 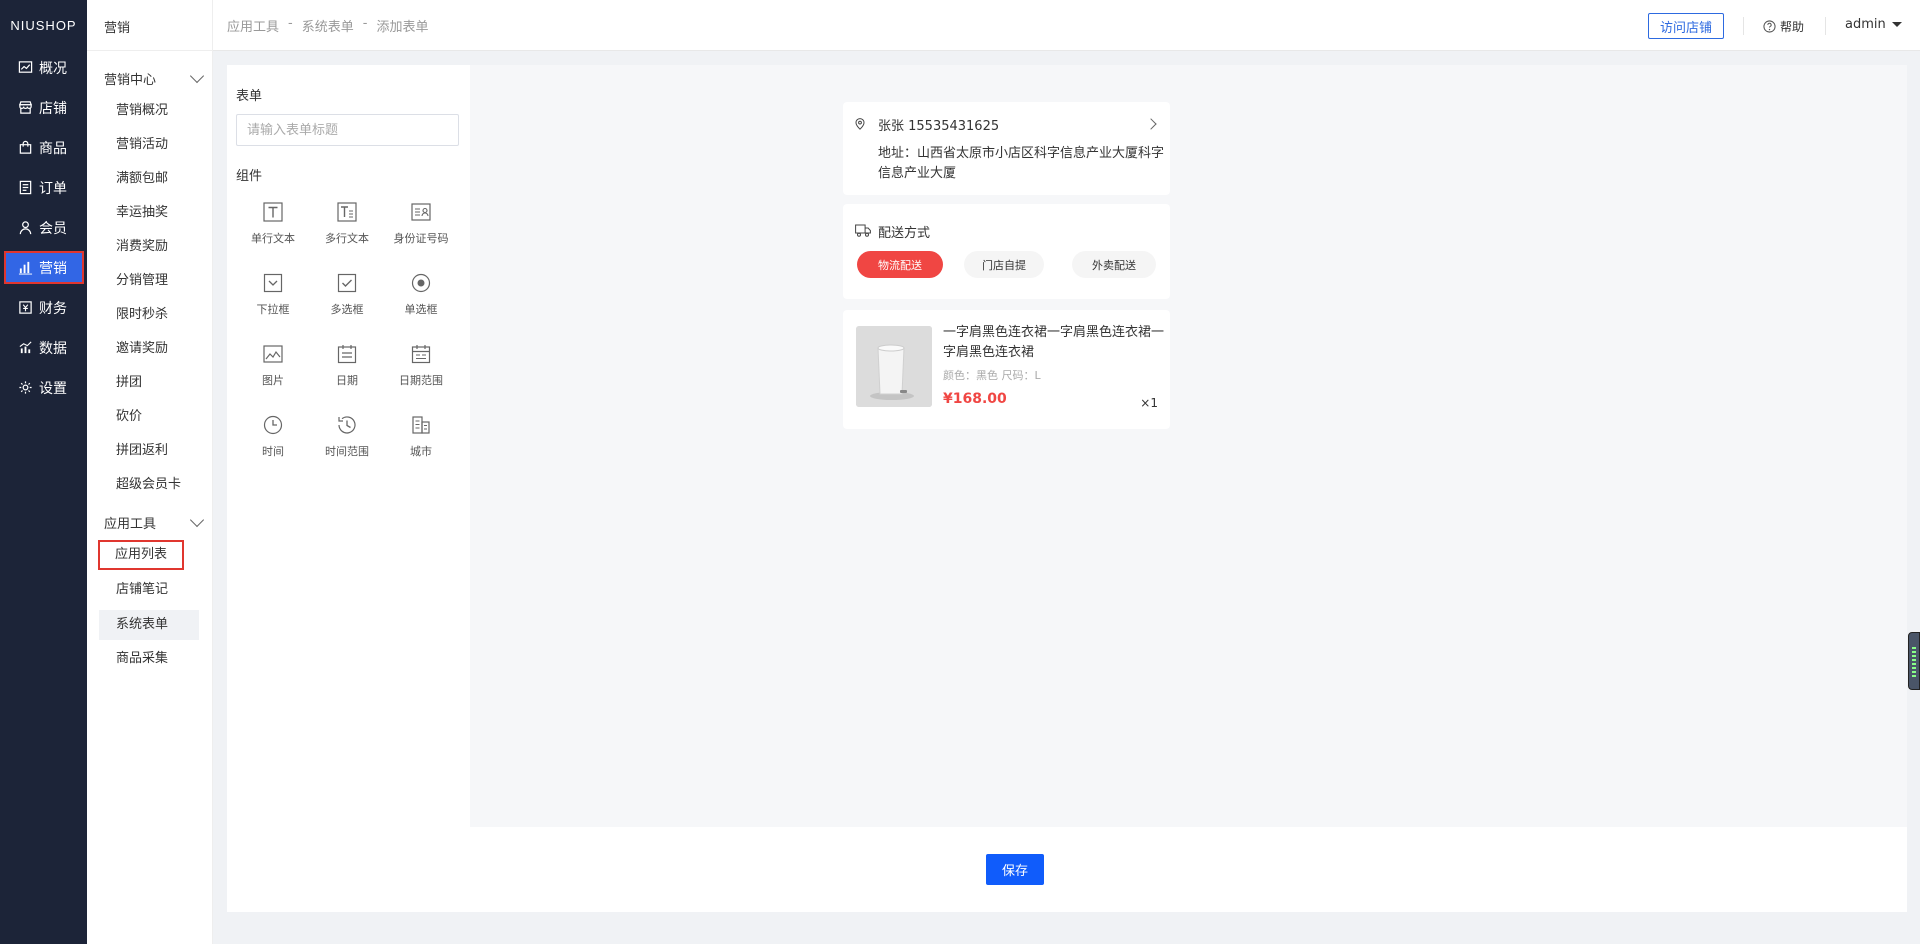 I want to click on nav-item-order: 订单, so click(x=44, y=187).